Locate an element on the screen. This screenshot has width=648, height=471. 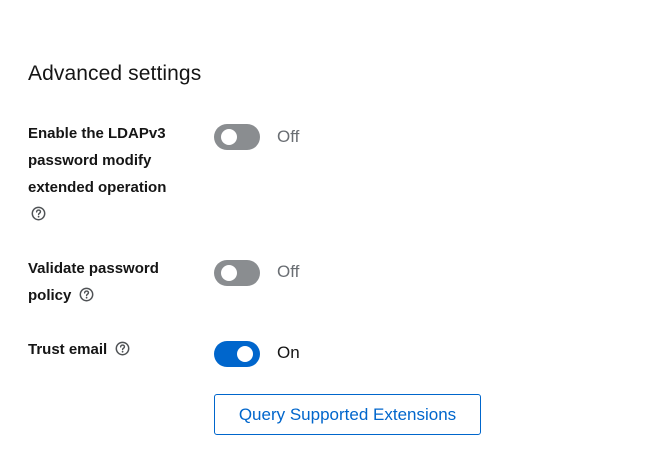
label-line: Trust email is located at coordinates (68, 349).